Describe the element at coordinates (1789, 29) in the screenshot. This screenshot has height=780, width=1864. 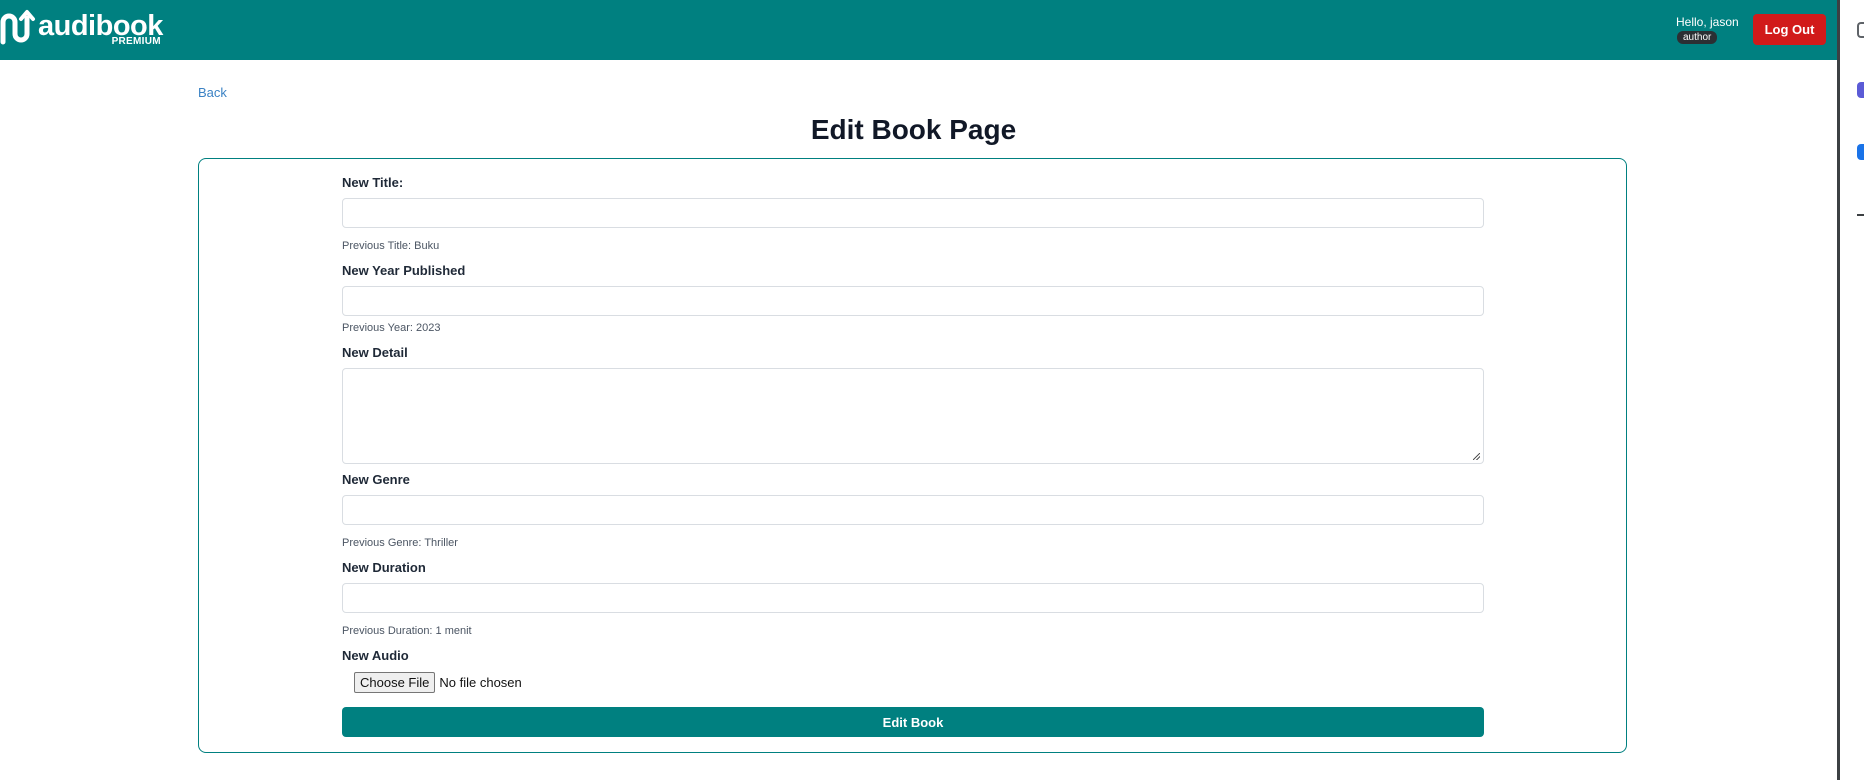
I see `logout-button: Log Out` at that location.